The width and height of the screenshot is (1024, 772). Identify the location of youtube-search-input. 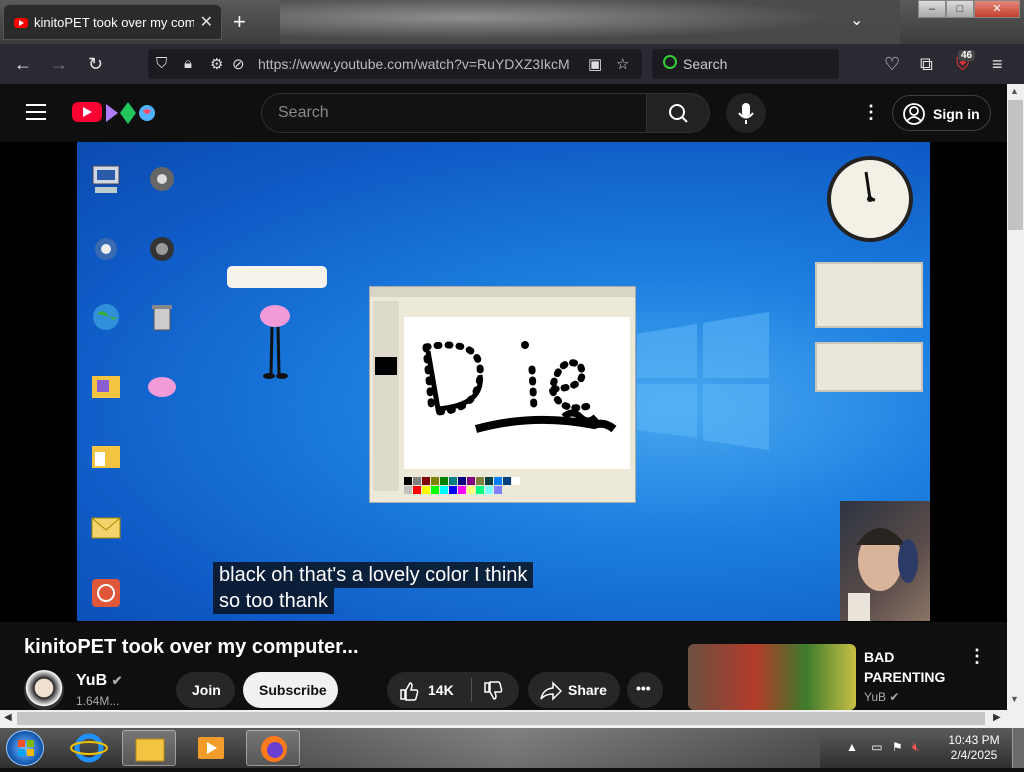
(448, 113).